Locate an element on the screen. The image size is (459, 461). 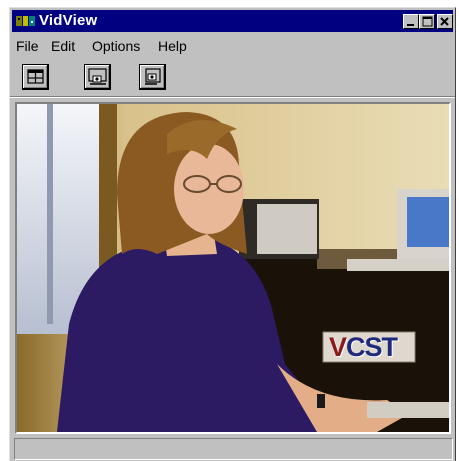
menu-help: Help is located at coordinates (172, 46).